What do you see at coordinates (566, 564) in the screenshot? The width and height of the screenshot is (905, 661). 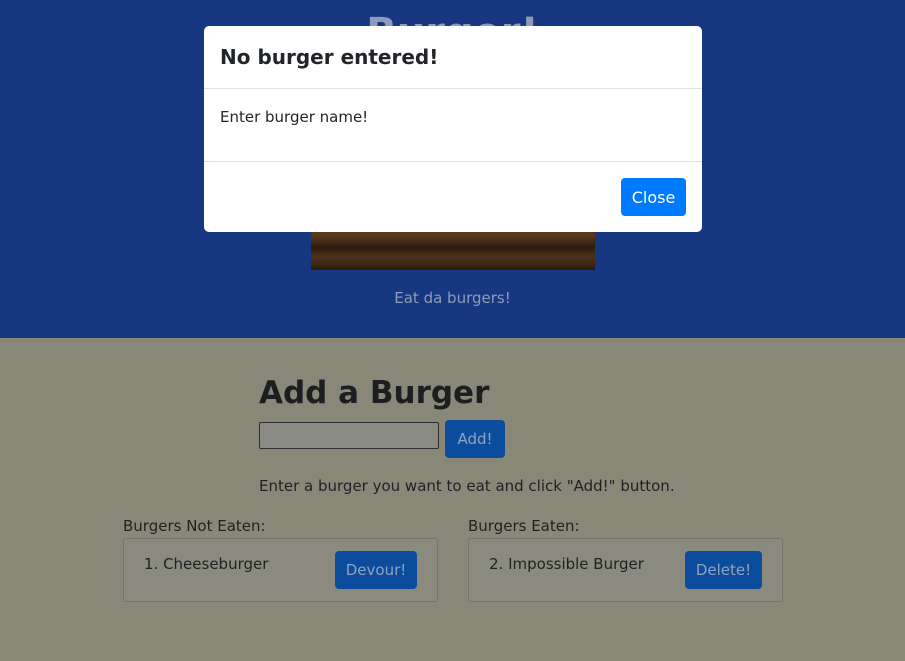 I see `list-item: 2. Impossible Burger` at bounding box center [566, 564].